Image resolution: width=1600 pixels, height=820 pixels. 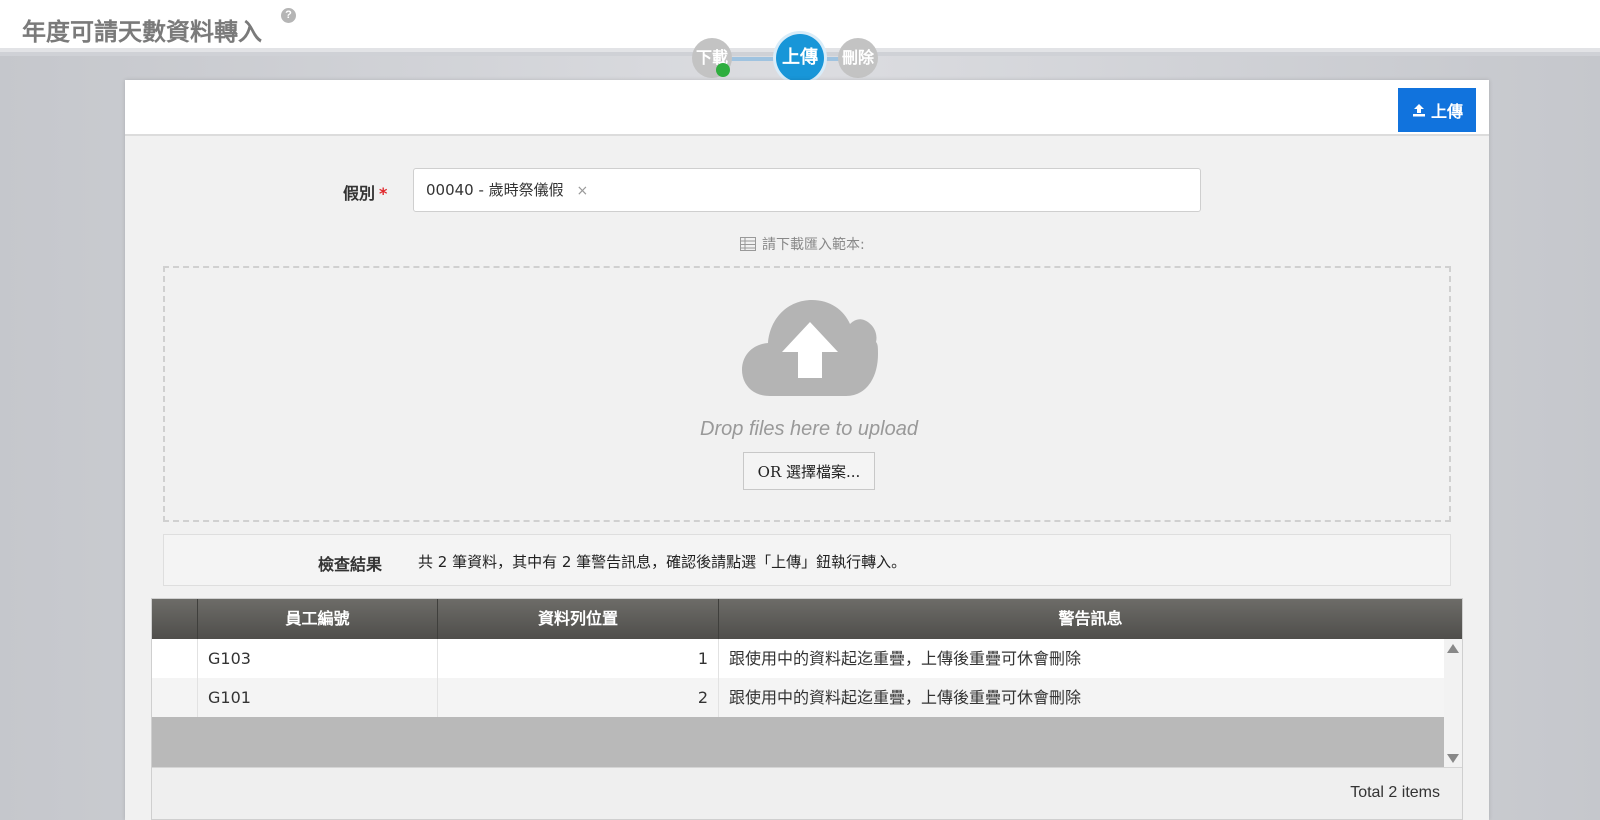 What do you see at coordinates (578, 697) in the screenshot?
I see `row-position-cell: 2` at bounding box center [578, 697].